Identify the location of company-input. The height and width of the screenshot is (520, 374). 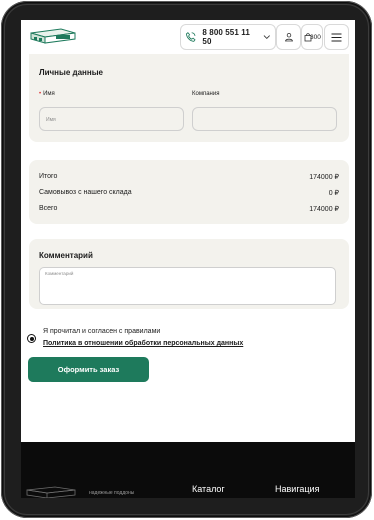
(264, 119).